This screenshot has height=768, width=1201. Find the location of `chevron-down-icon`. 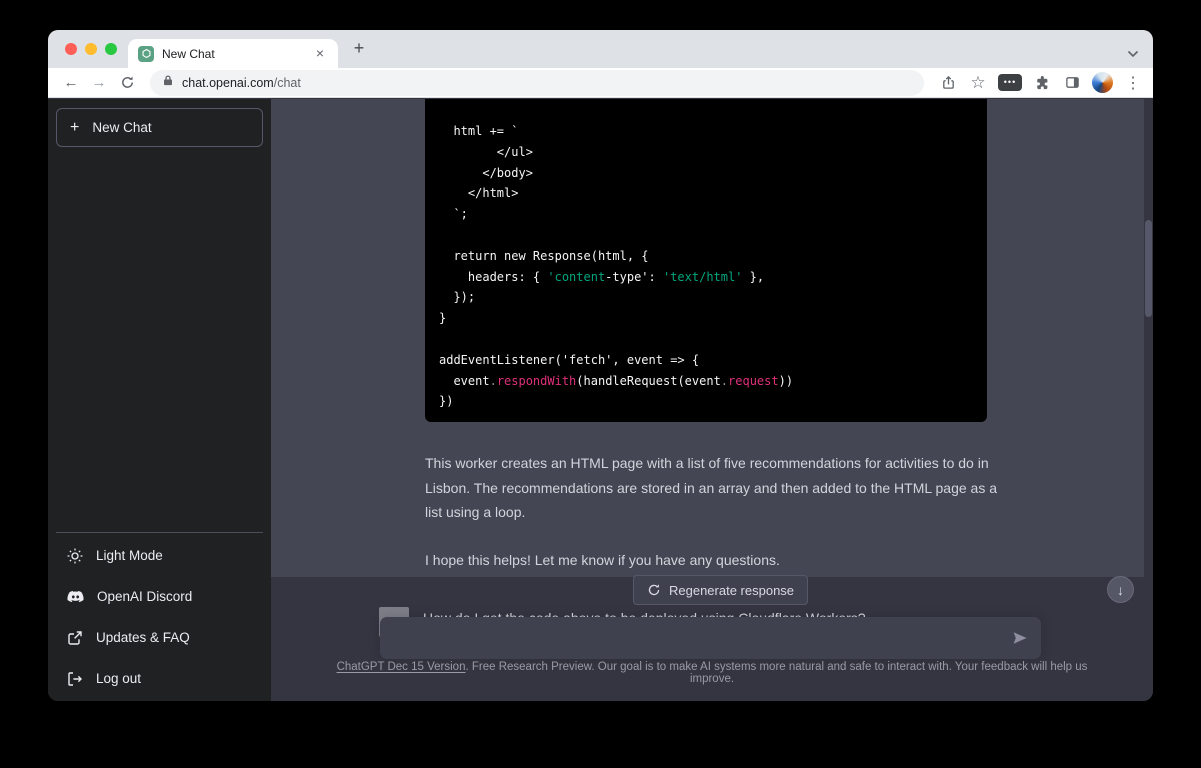

chevron-down-icon is located at coordinates (1133, 54).